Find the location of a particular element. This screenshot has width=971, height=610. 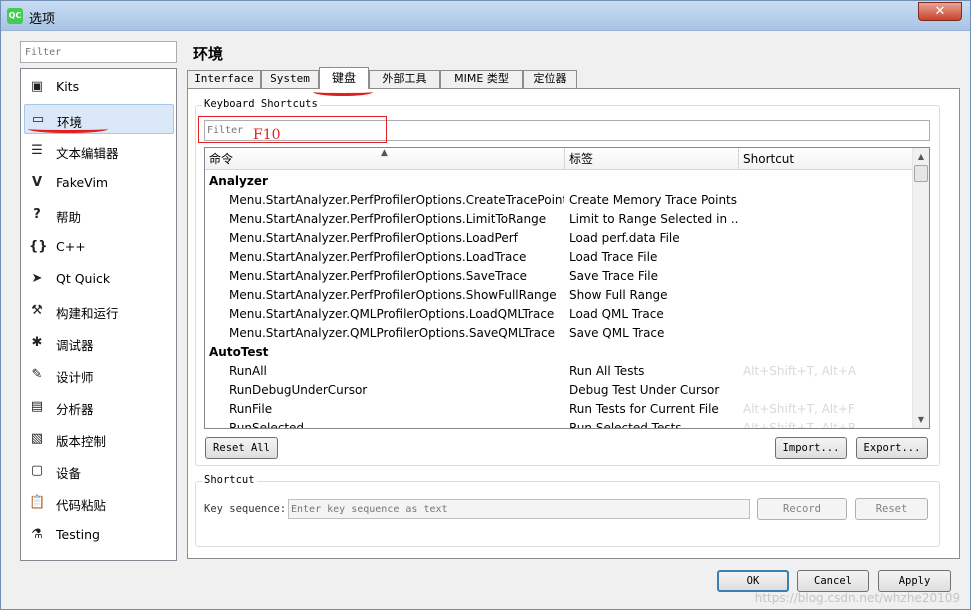

table-group-row: AutoTest is located at coordinates (558, 352).